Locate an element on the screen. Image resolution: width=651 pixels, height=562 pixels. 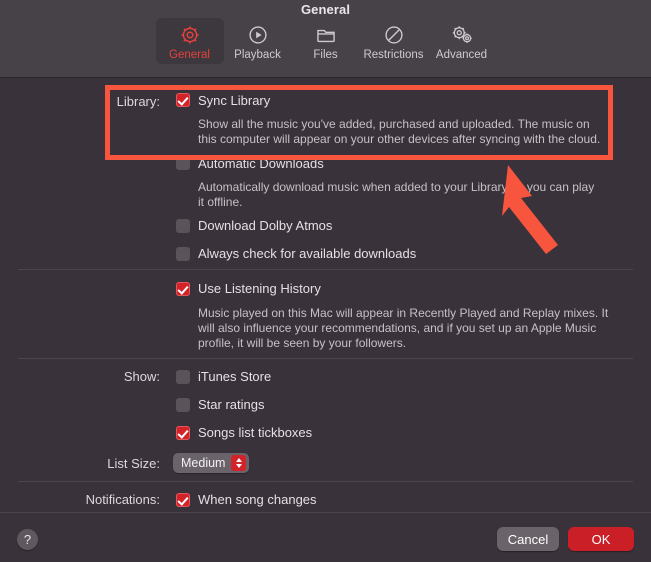
listening-history-checkbox is located at coordinates (183, 289).